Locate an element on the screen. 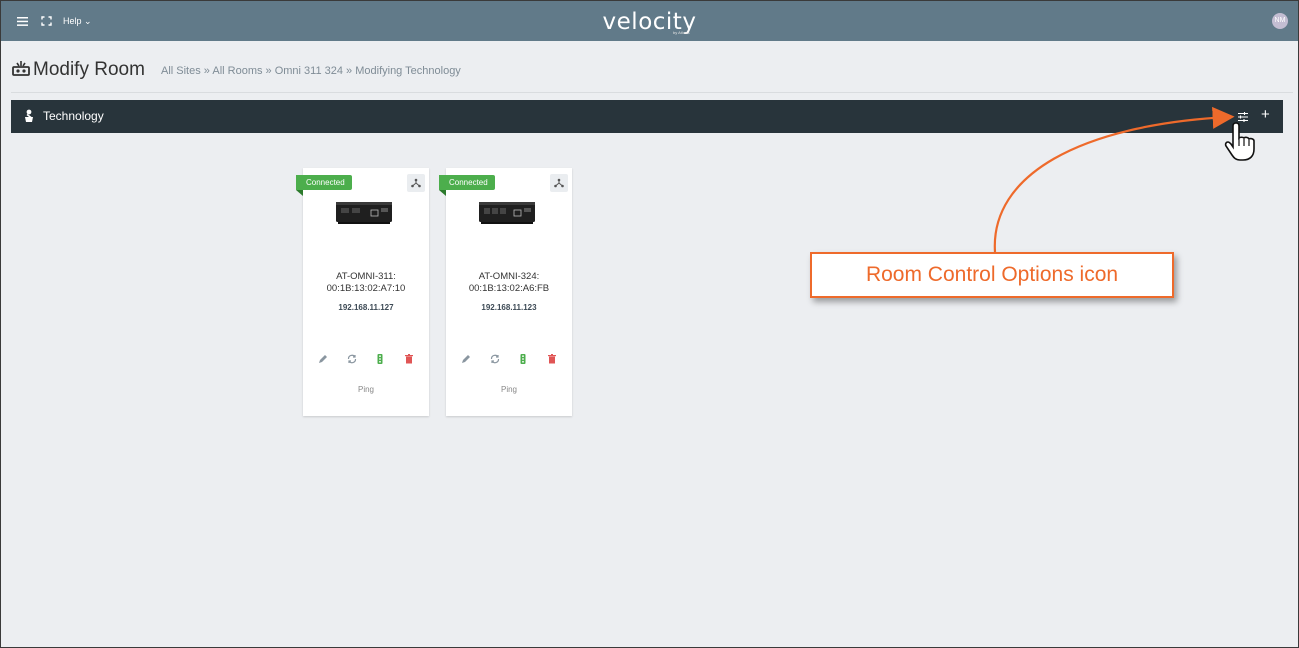 Image resolution: width=1299 pixels, height=648 pixels. device-name: AT-OMNI-311: 00:1B:13:02:A7:10 is located at coordinates (366, 283).